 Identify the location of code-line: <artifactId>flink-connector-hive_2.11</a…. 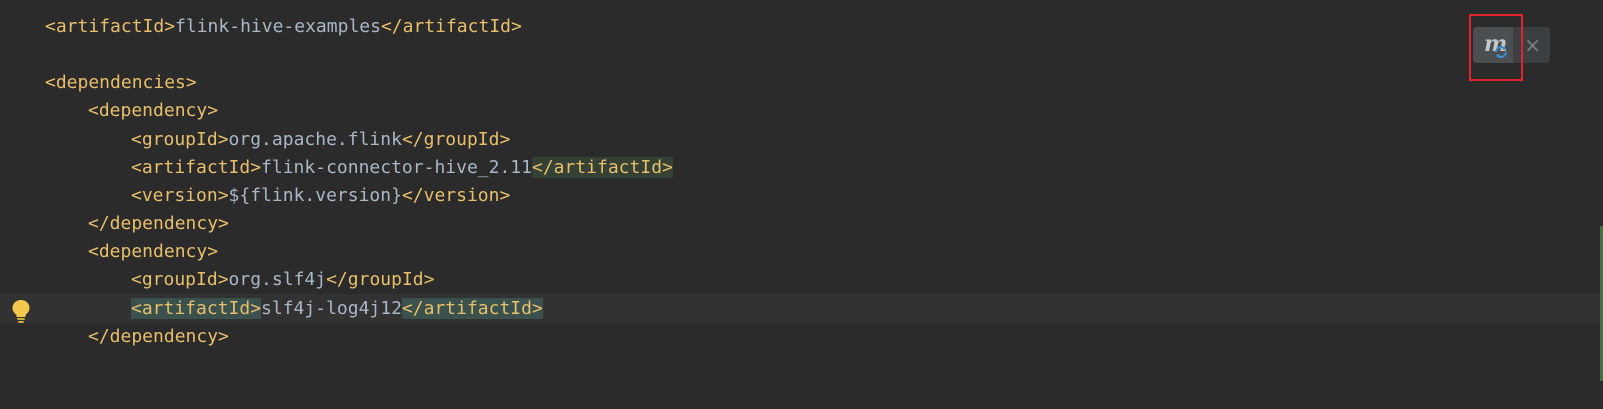
(801, 167).